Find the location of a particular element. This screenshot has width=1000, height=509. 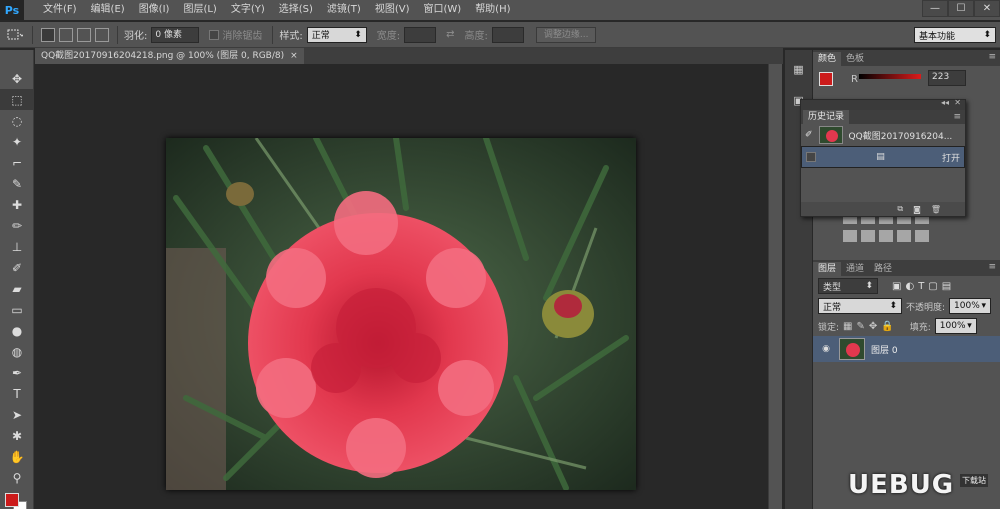

history-panel-header: ◂◂ ✕ is located at coordinates (883, 104).